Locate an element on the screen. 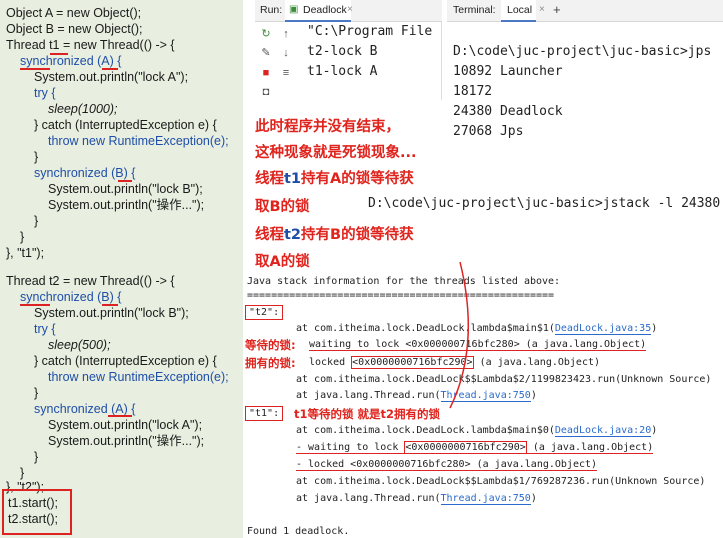 The width and height of the screenshot is (723, 538). run-tab-bar: Run: ▣ Deadlock × is located at coordinates (348, 11).